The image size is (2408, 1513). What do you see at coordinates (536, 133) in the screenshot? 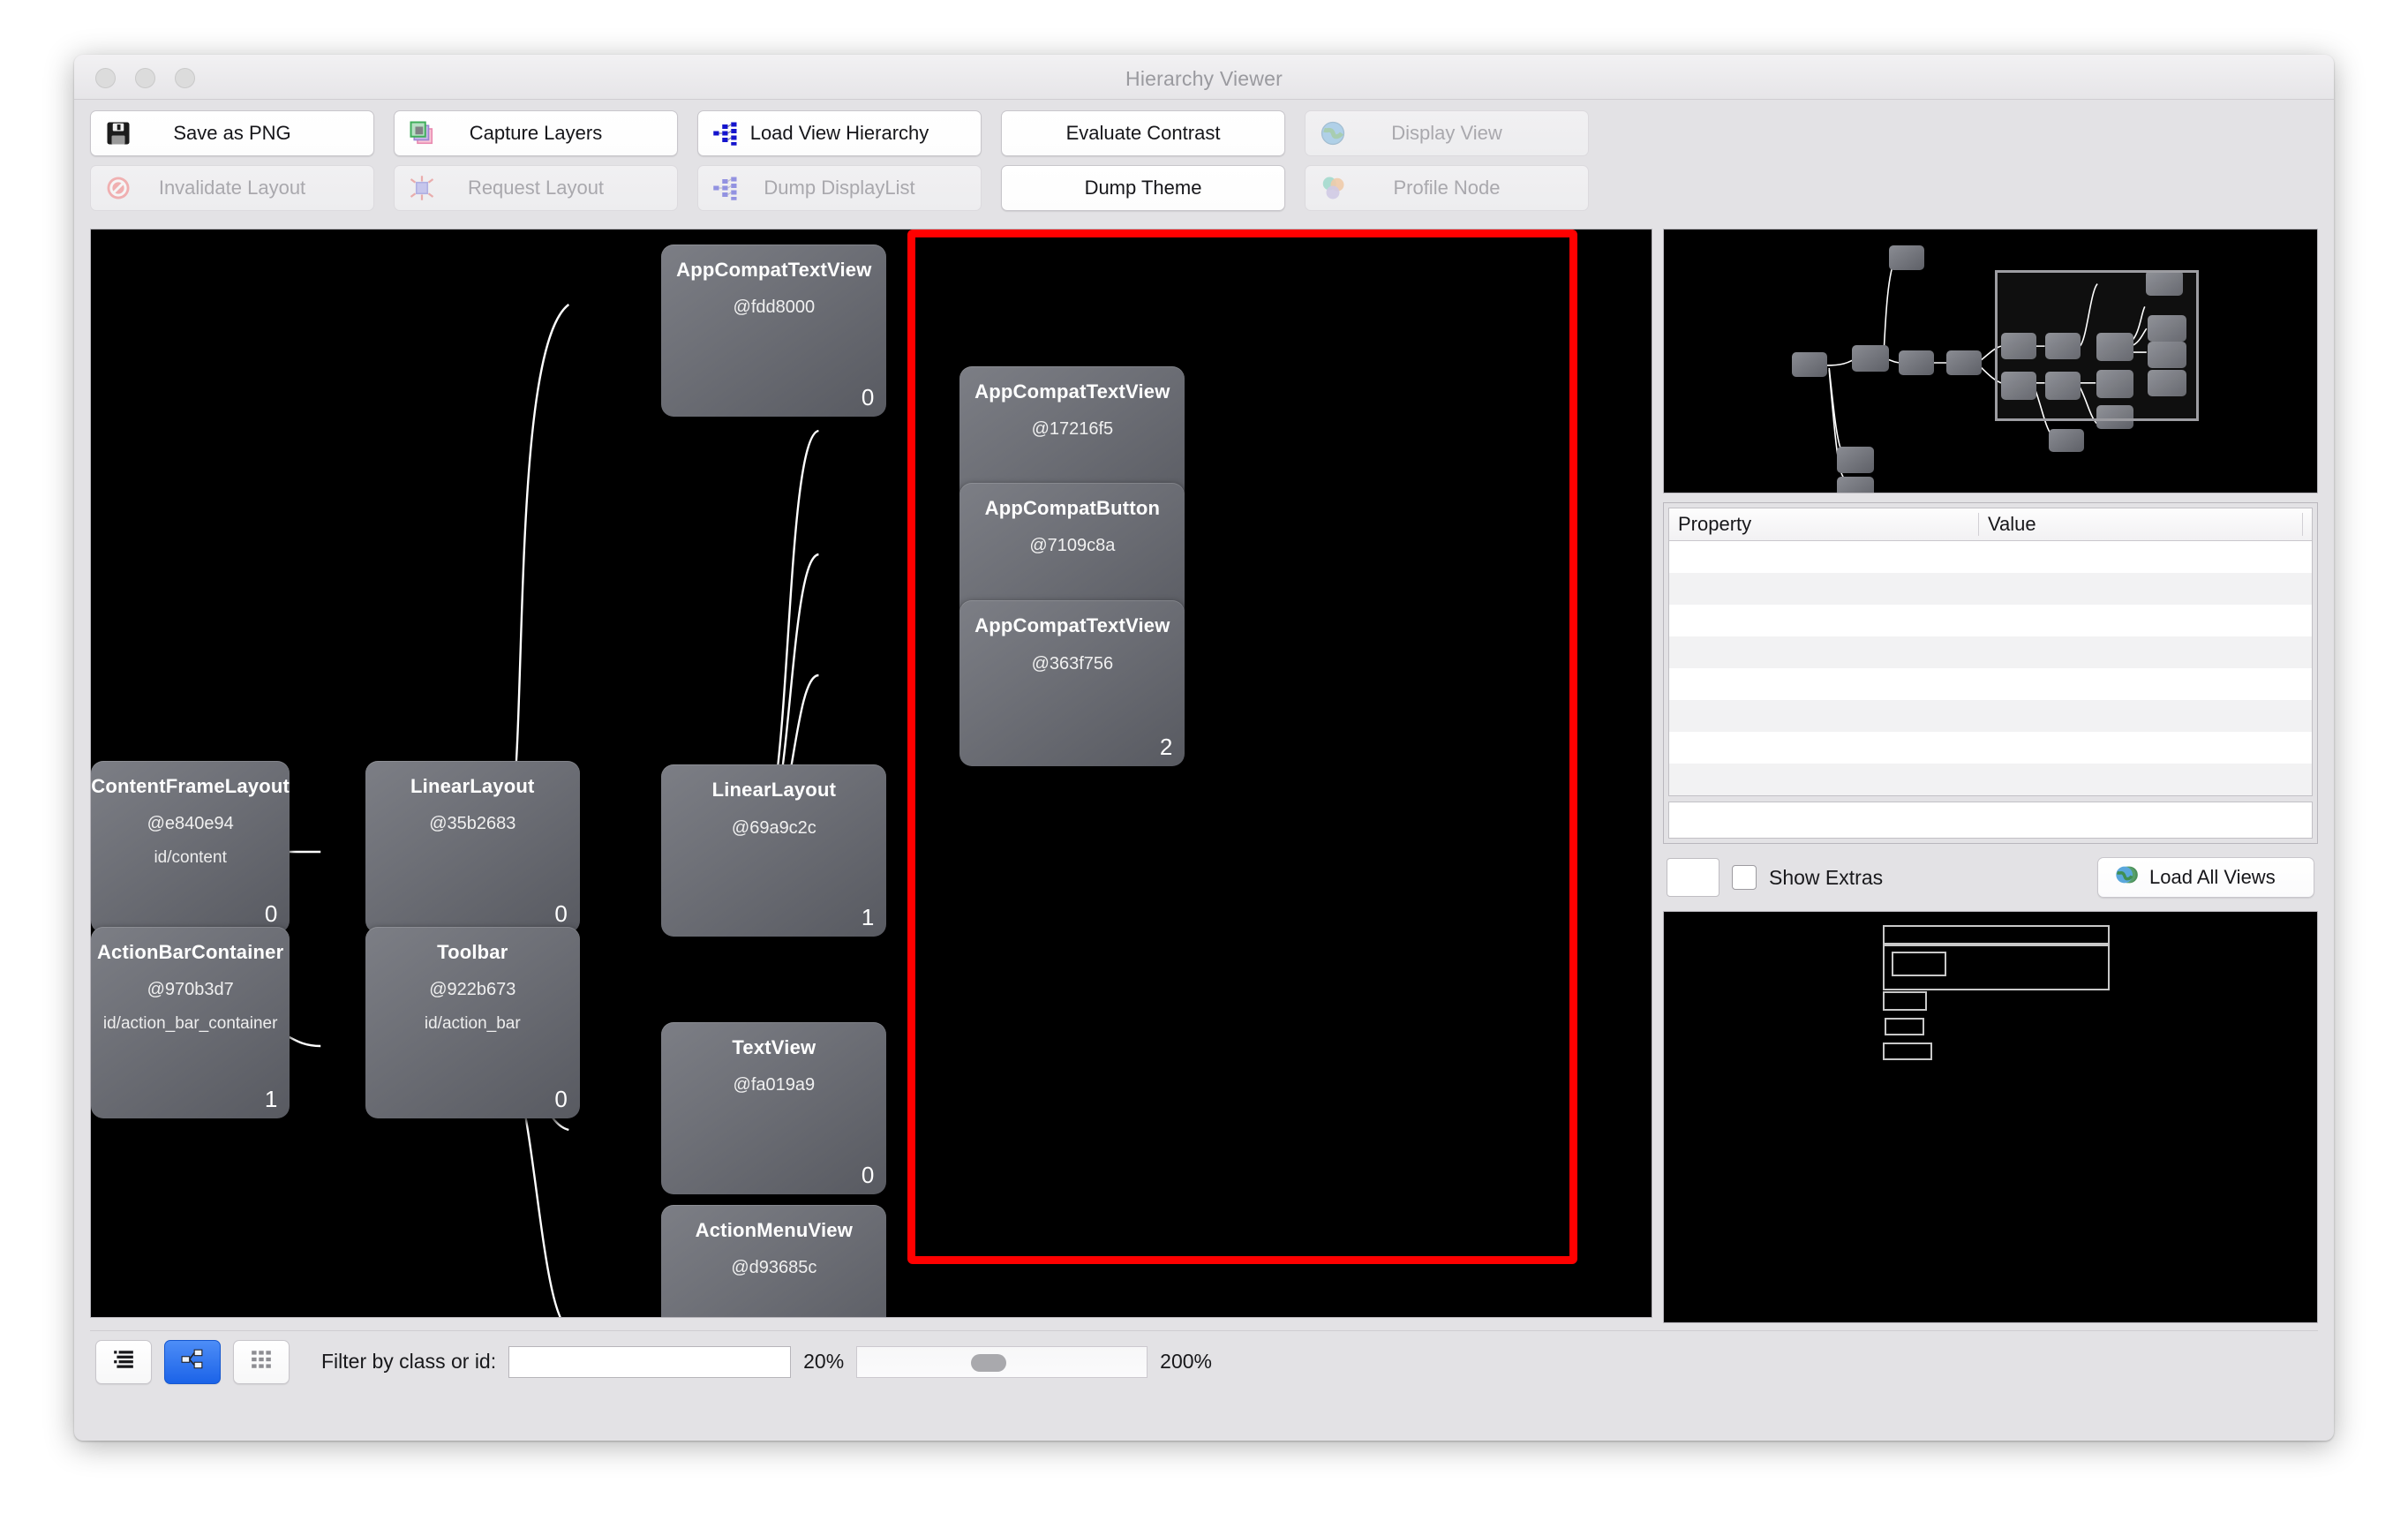
I see `capture-layers-button: Capture Layers` at bounding box center [536, 133].